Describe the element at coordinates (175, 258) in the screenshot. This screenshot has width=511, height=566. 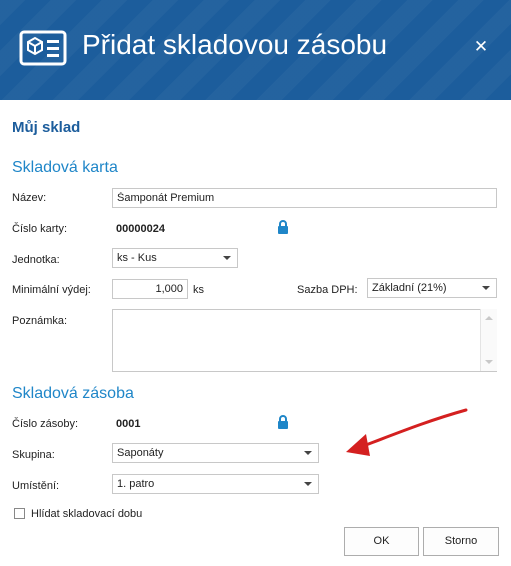
I see `unit-select: ks - Kus` at that location.